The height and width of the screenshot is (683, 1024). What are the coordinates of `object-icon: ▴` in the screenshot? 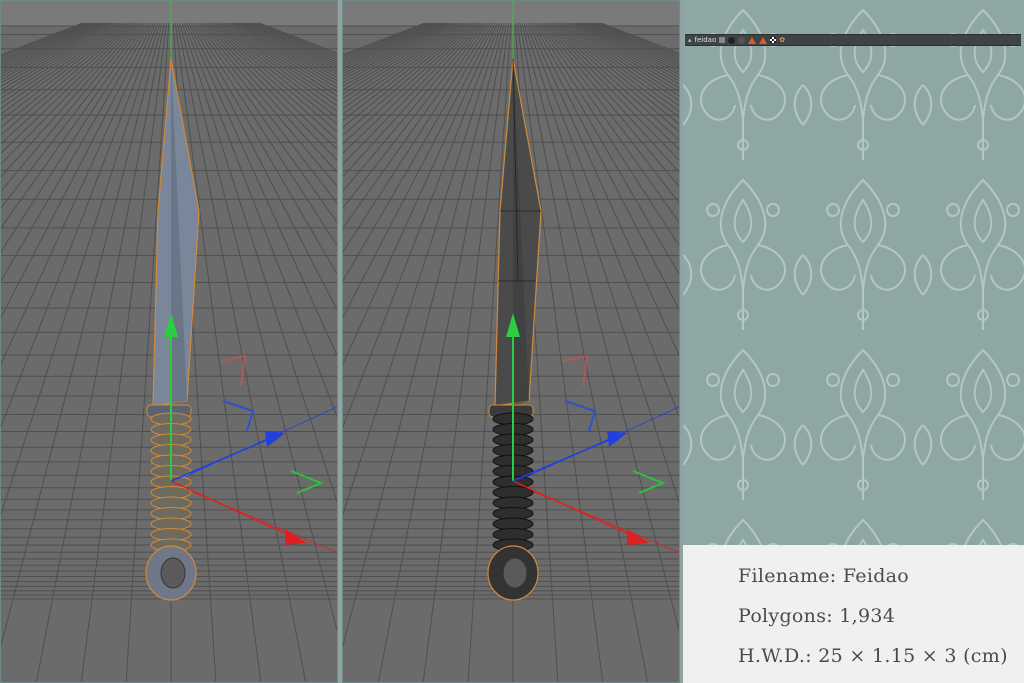 It's located at (690, 40).